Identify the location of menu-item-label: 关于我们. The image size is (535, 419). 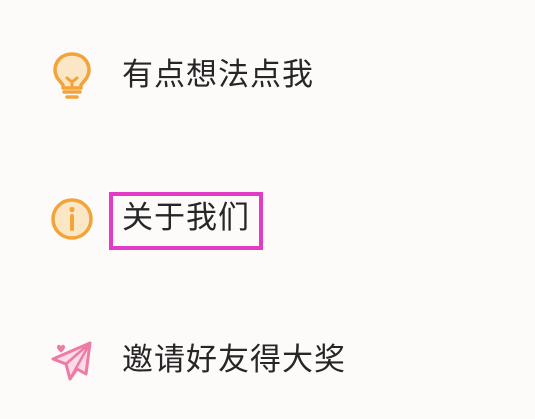
(186, 218).